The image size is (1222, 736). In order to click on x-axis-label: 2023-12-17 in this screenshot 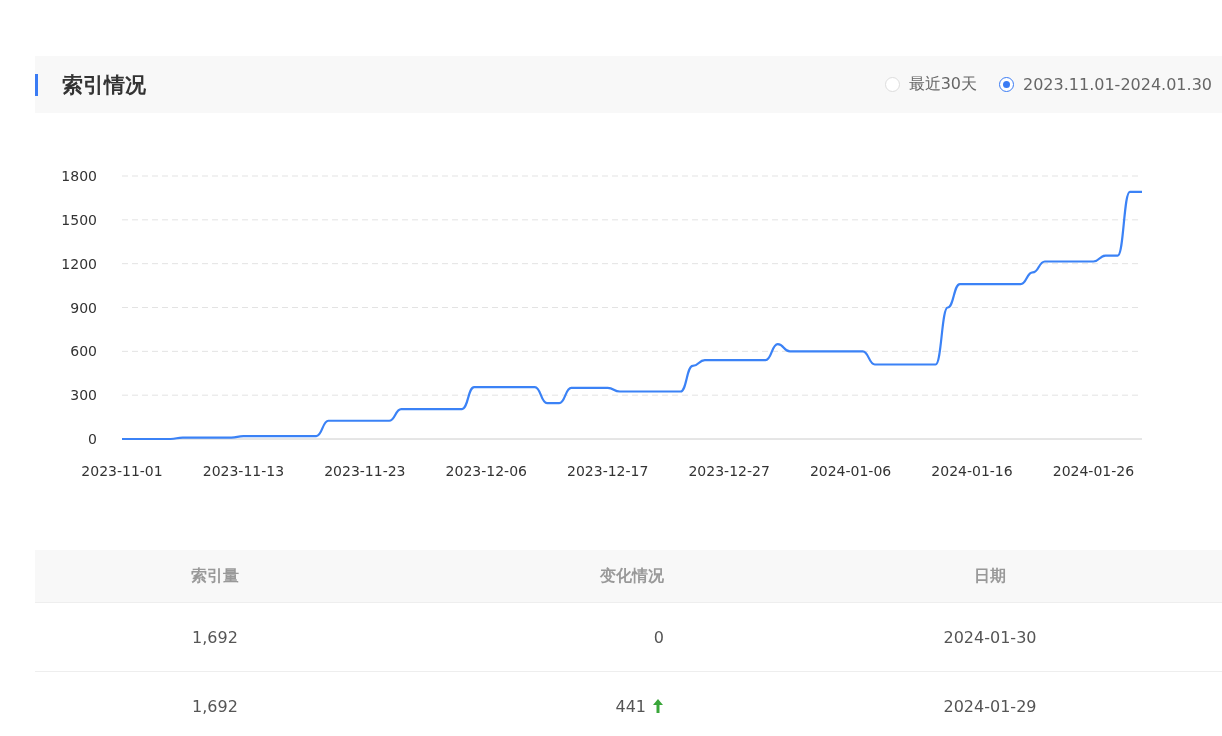, I will do `click(608, 471)`.